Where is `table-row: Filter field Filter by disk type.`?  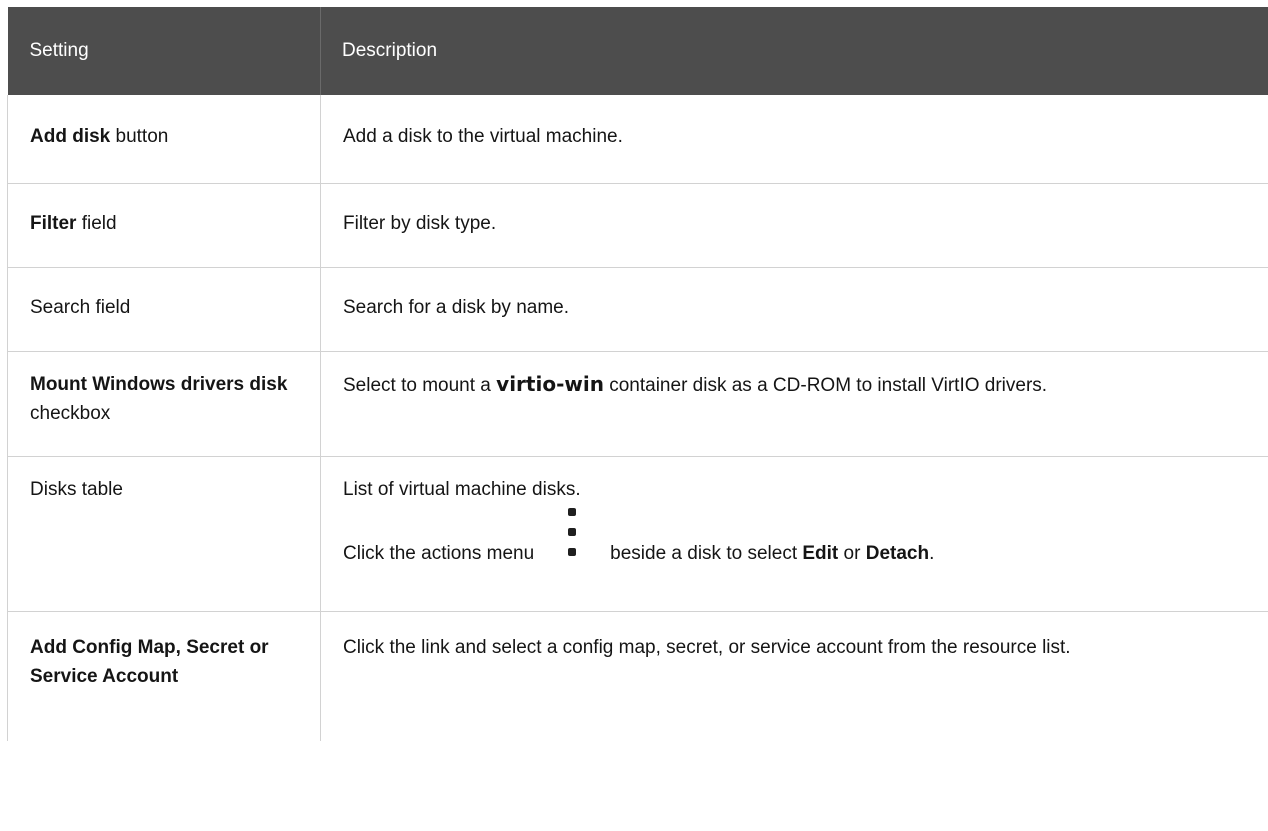 table-row: Filter field Filter by disk type. is located at coordinates (637, 224).